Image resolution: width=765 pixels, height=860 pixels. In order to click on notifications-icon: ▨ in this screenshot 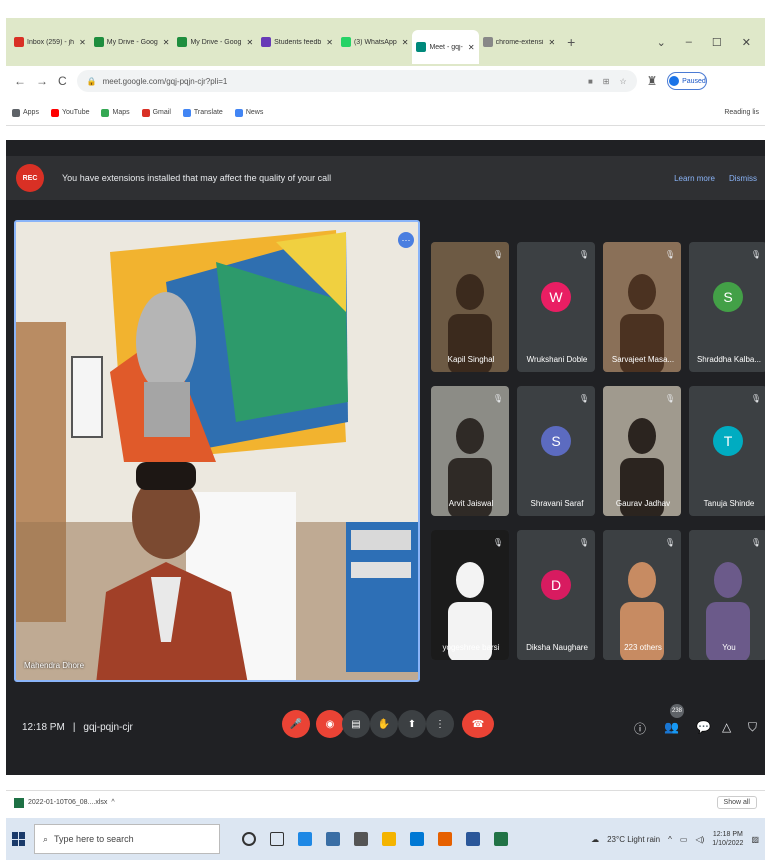, I will do `click(755, 839)`.